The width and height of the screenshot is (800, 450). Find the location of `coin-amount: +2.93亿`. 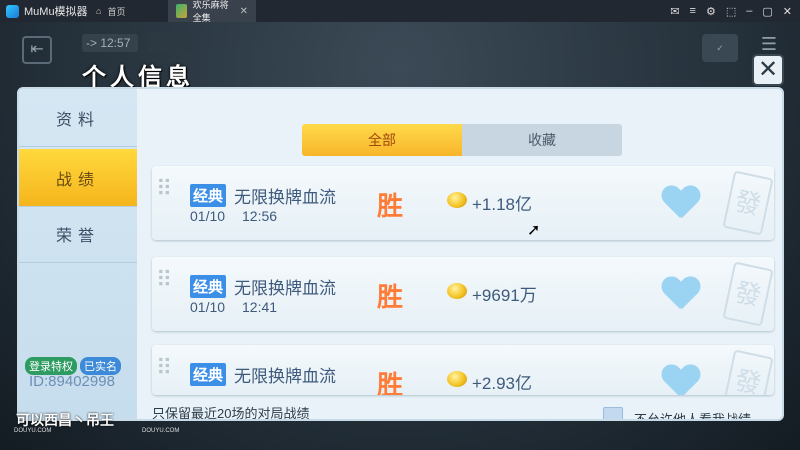

coin-amount: +2.93亿 is located at coordinates (502, 383).